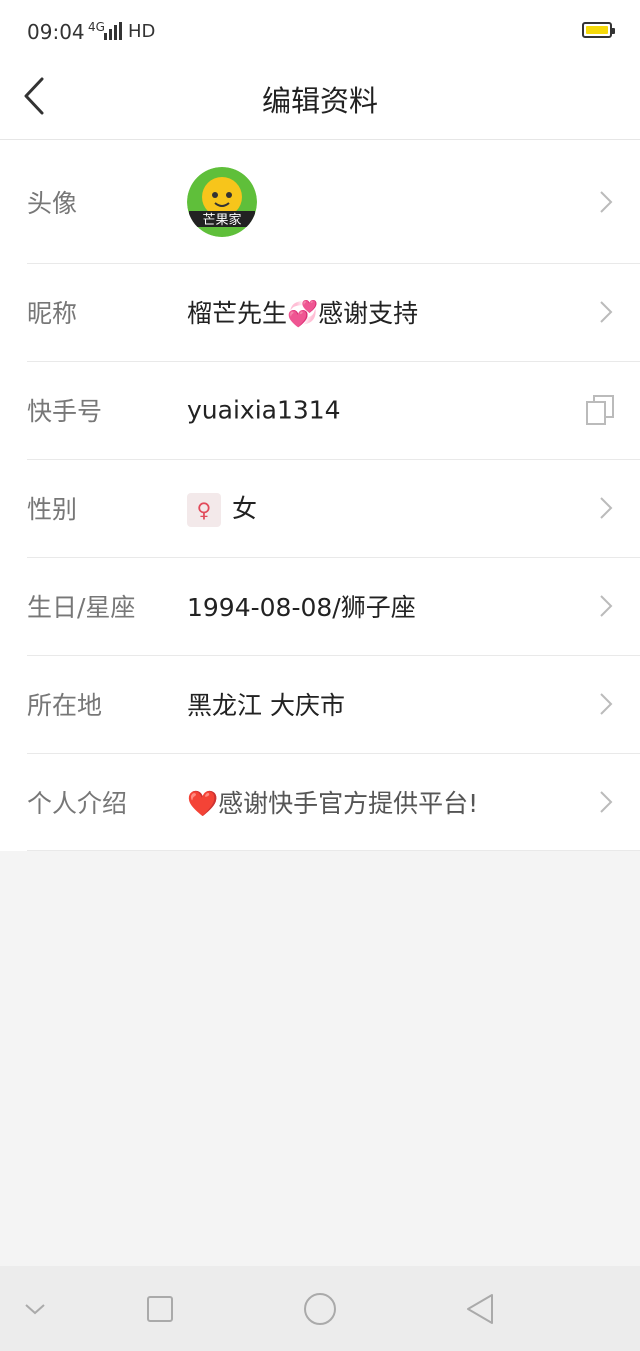 This screenshot has height=1351, width=640. Describe the element at coordinates (264, 410) in the screenshot. I see `kuaishou-id-value: yuaixia1314` at that location.